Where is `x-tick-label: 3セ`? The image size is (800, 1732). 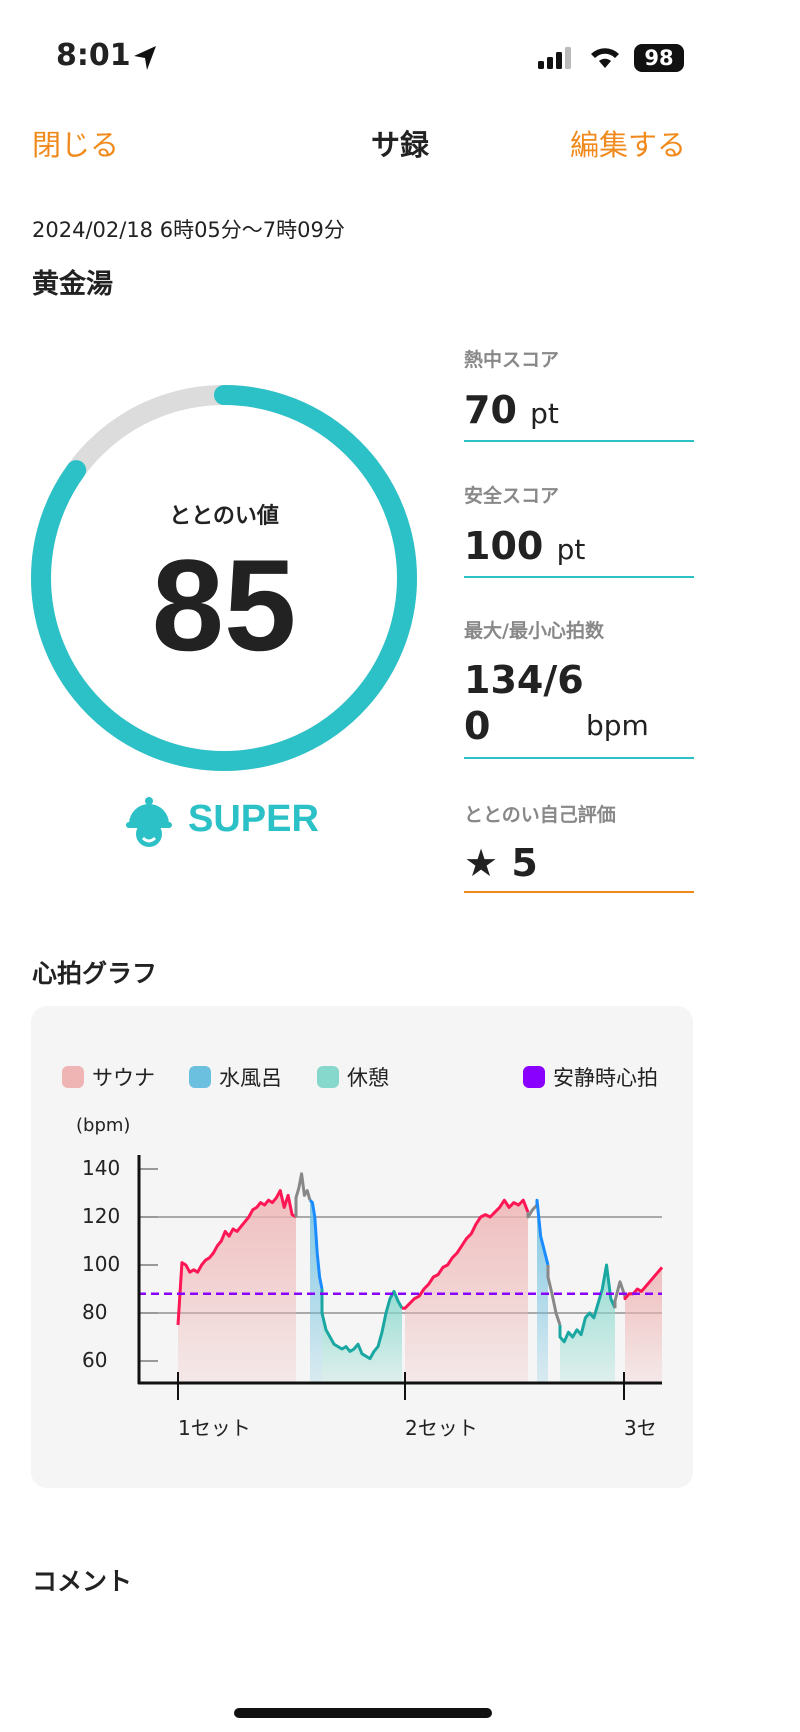 x-tick-label: 3セ is located at coordinates (640, 1428).